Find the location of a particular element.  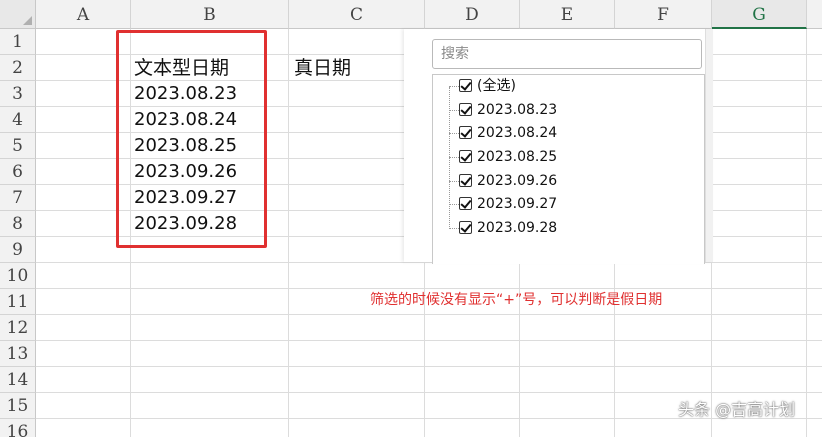

row-header-10: 10 is located at coordinates (18, 276).